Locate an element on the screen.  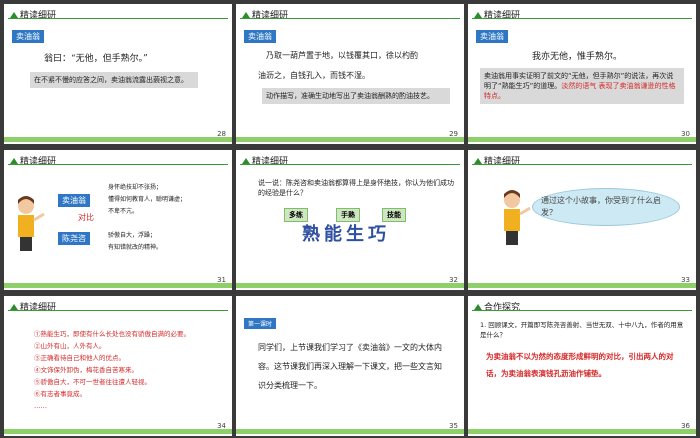
slide-33: 精读细研 通过这个小故事，你受到了什么启发？ 33 is located at coordinates (582, 220).